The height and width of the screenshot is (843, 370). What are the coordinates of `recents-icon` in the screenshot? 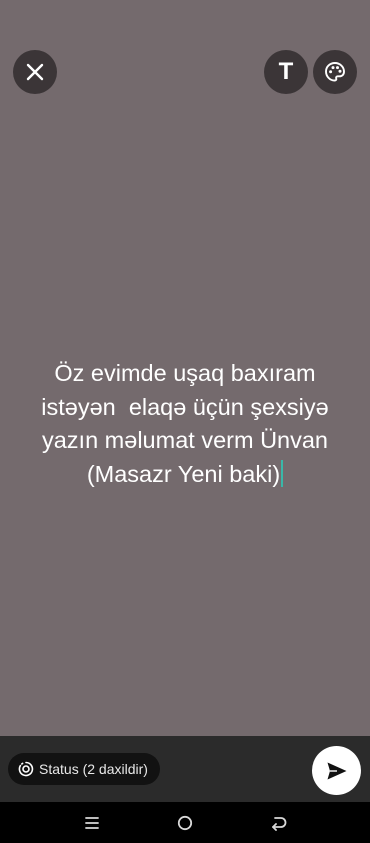 It's located at (92, 823).